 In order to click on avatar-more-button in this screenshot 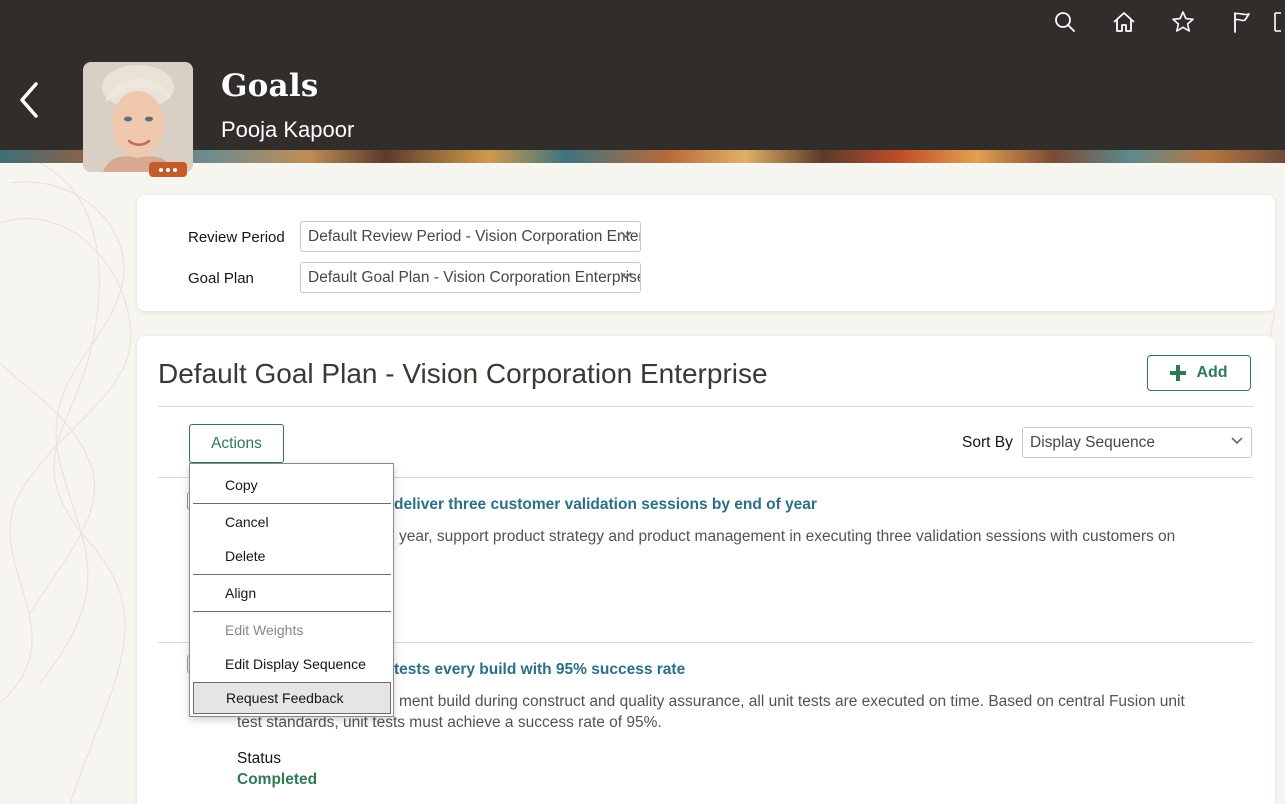, I will do `click(168, 169)`.